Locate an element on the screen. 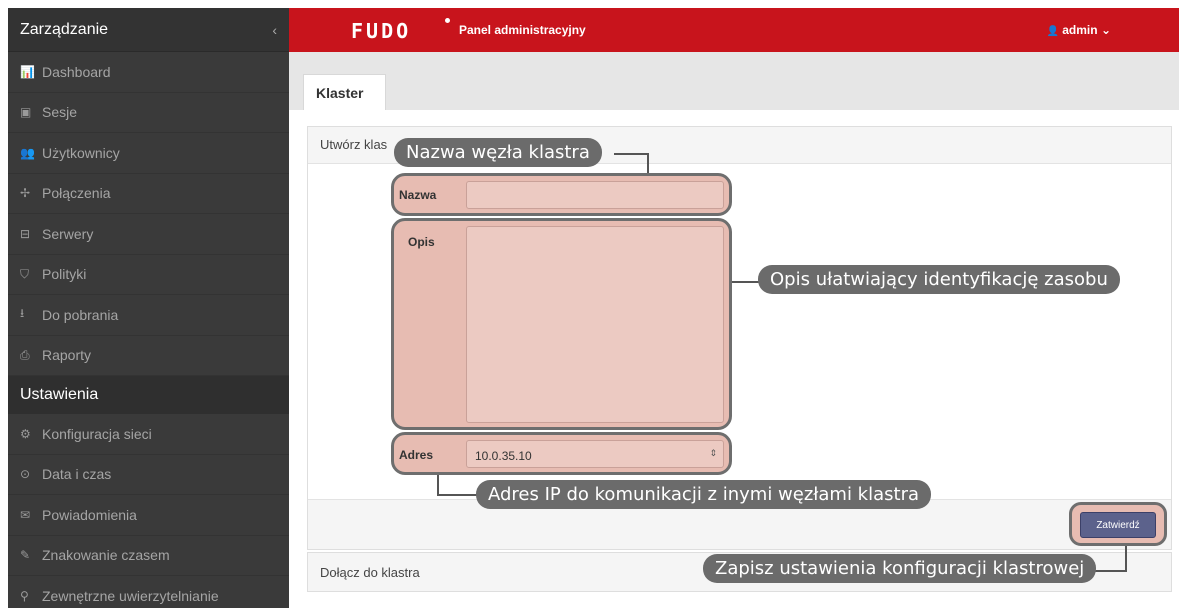  sessions-icon: ▣ is located at coordinates (26, 112).